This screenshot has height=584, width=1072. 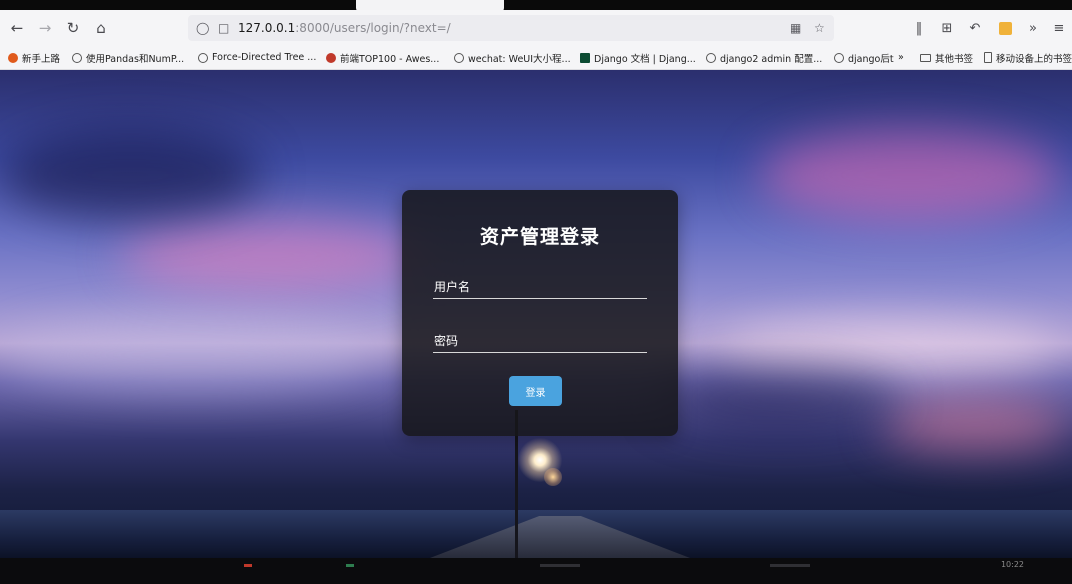 What do you see at coordinates (919, 28) in the screenshot?
I see `library-icon: ‖` at bounding box center [919, 28].